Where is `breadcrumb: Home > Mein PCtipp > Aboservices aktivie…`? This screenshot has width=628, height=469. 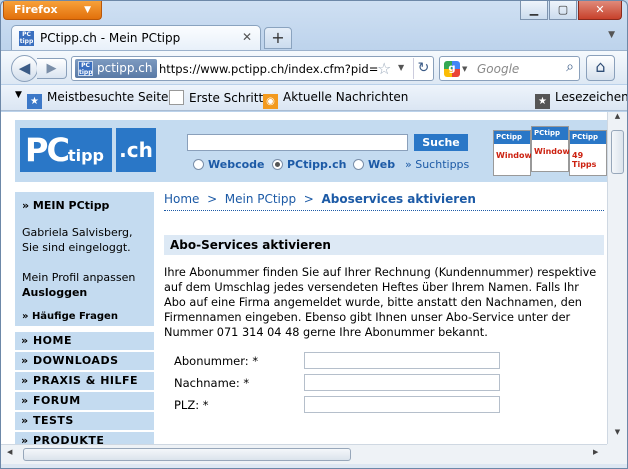 breadcrumb: Home > Mein PCtipp > Aboservices aktivie… is located at coordinates (384, 201).